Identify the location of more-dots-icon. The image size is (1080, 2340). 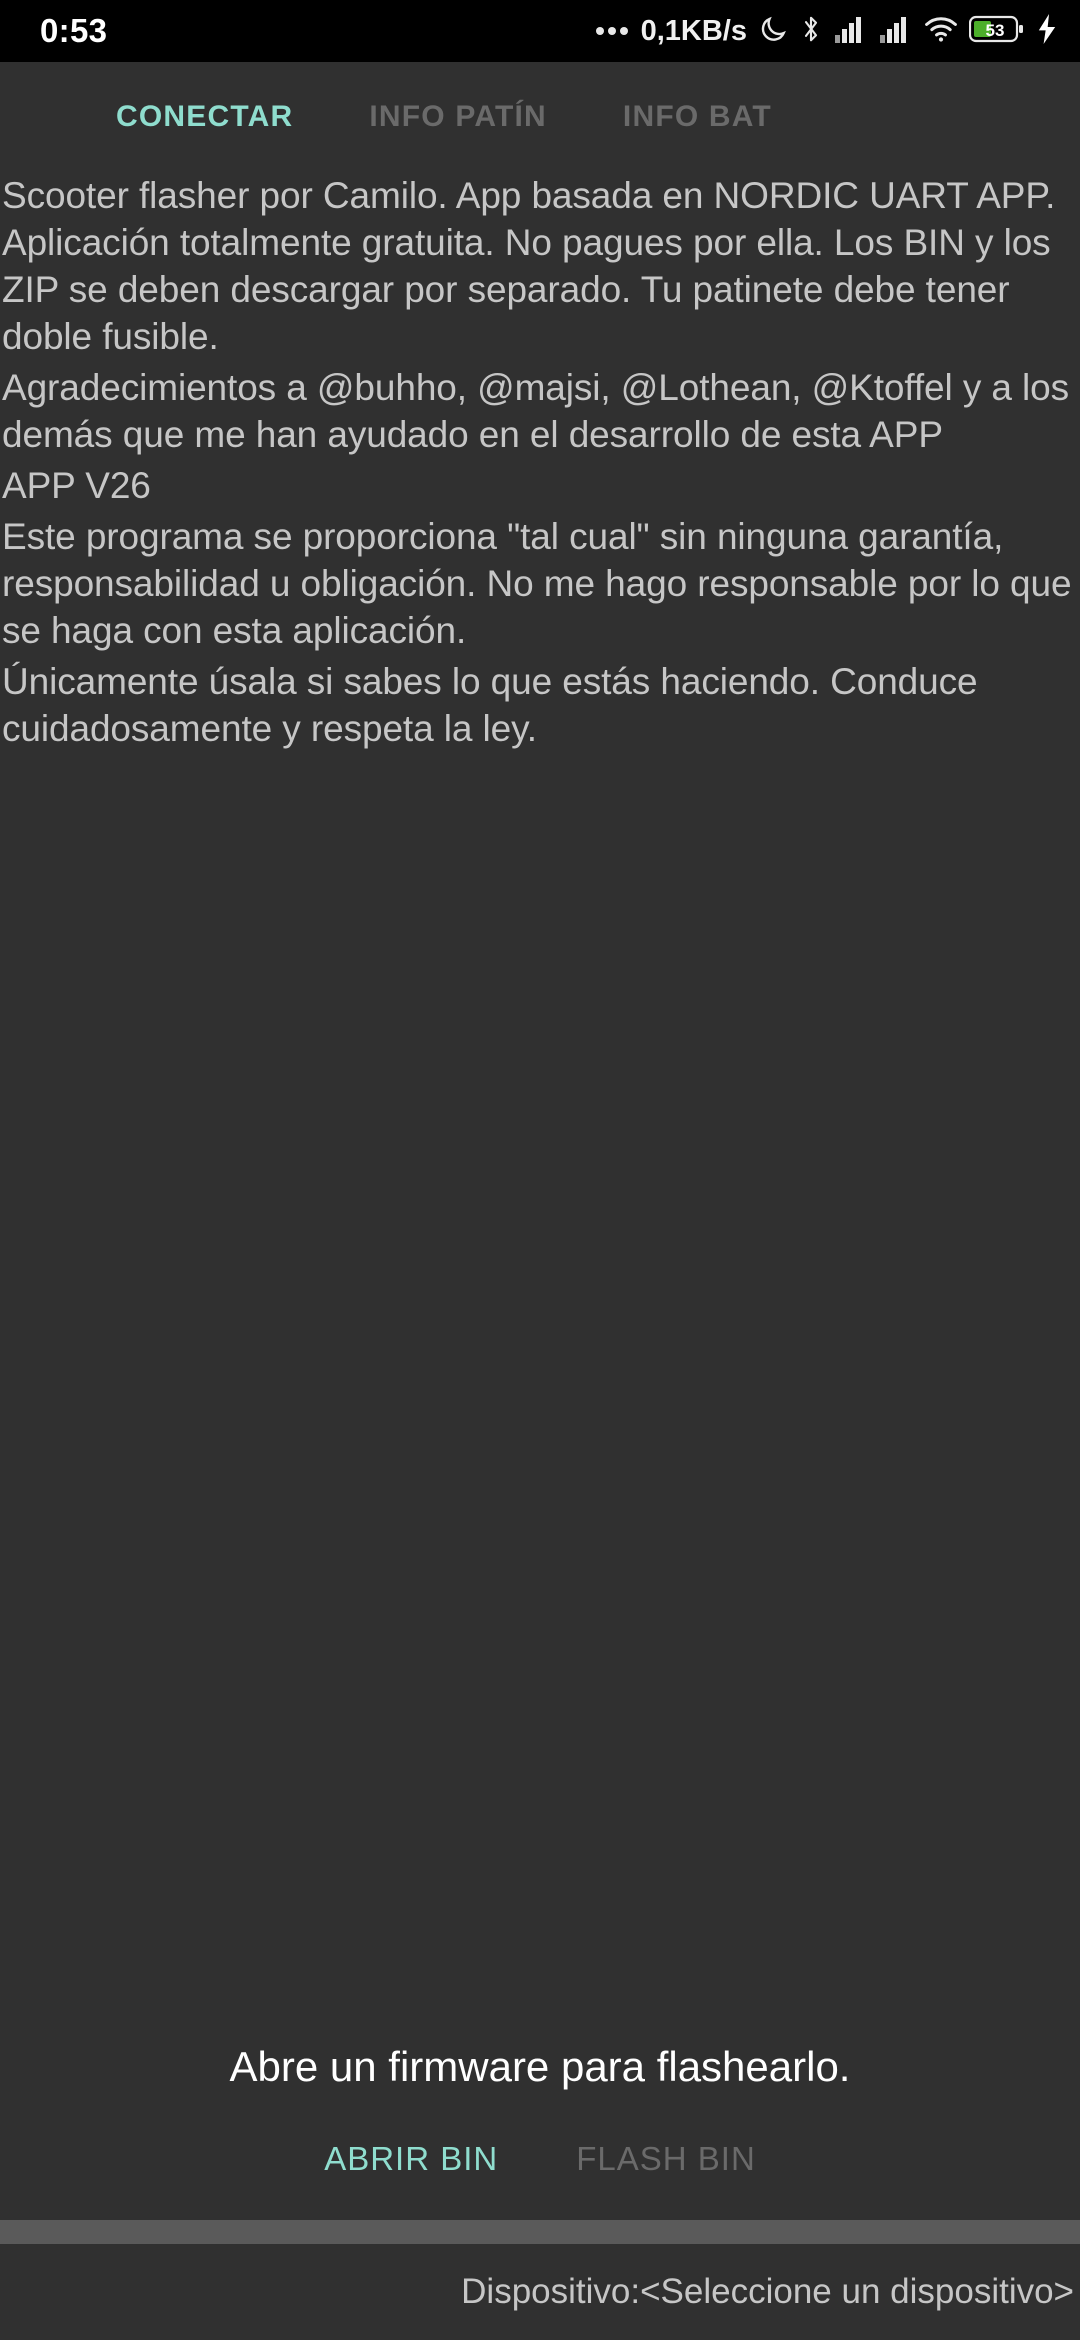
(611, 31).